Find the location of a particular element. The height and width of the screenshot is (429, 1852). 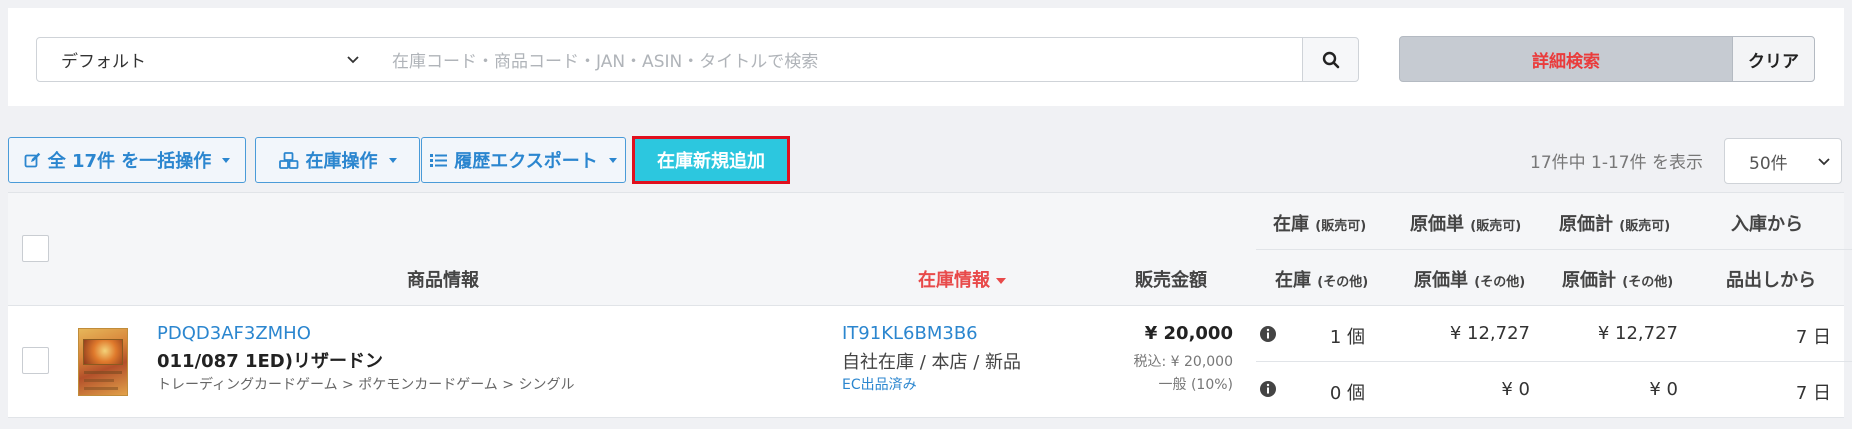

sale-price: ¥ 20,000 is located at coordinates (1188, 333).